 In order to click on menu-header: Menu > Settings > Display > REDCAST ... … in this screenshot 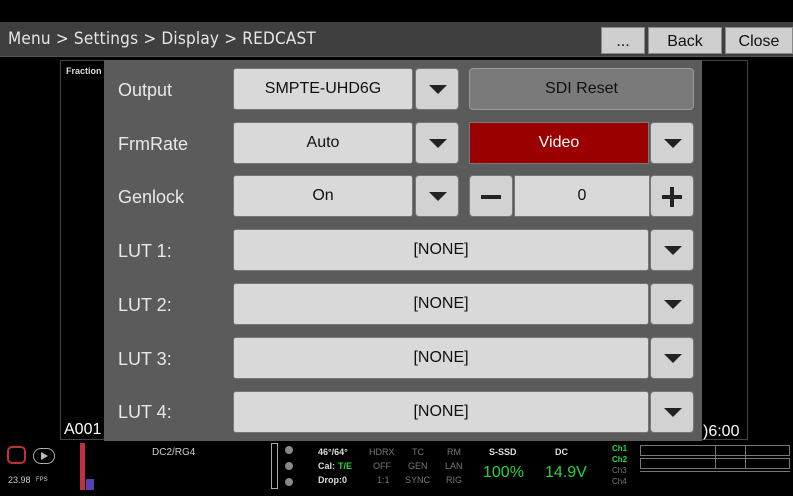, I will do `click(396, 39)`.